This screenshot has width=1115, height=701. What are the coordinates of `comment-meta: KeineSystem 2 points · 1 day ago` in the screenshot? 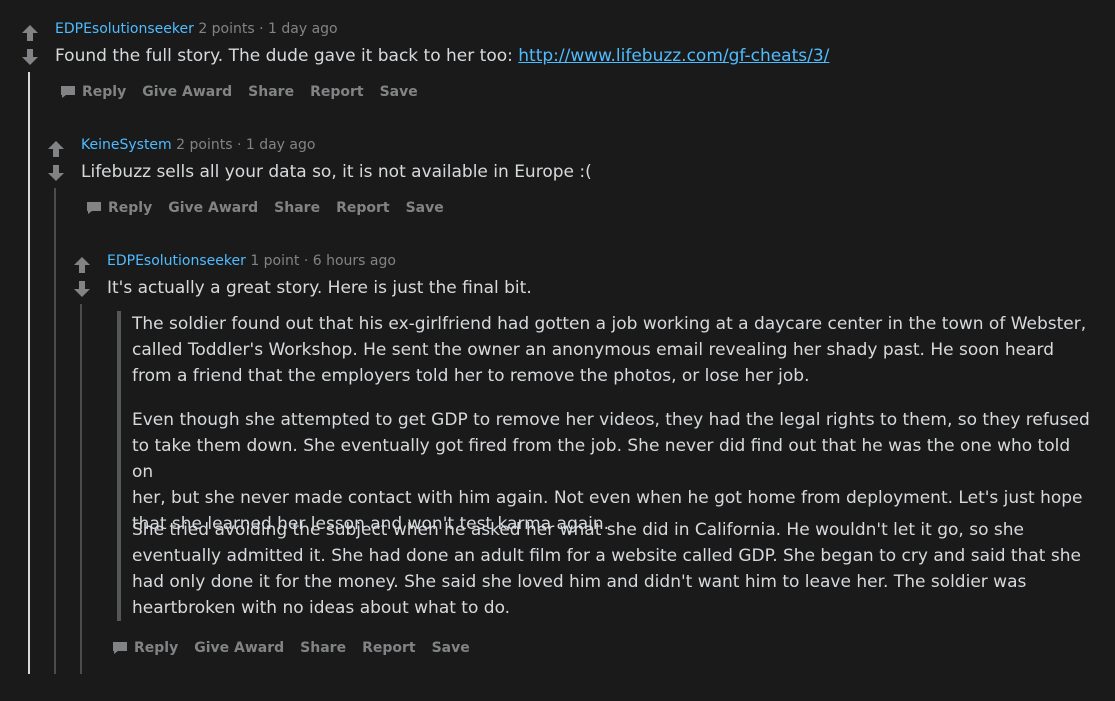 It's located at (198, 145).